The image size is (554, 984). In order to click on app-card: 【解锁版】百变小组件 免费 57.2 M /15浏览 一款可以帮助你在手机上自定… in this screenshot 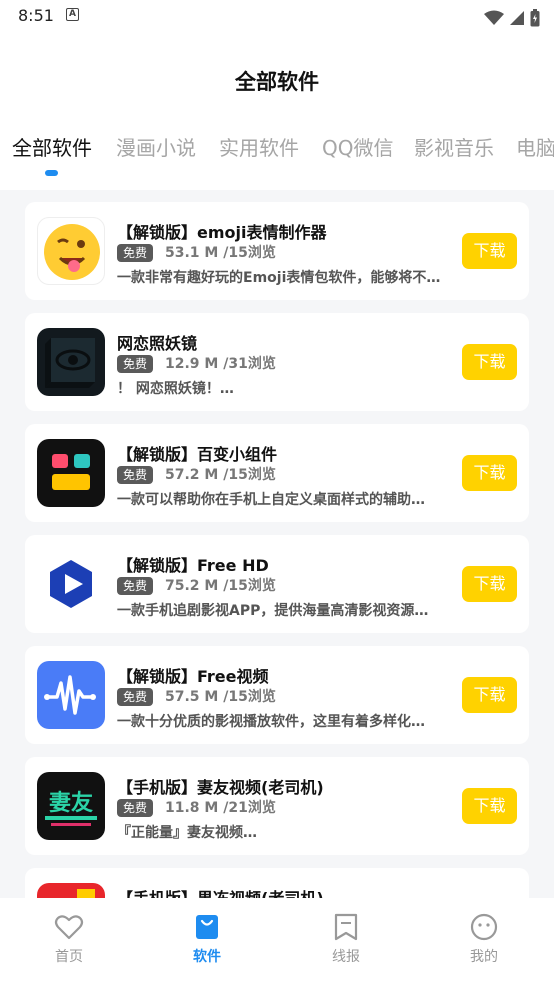, I will do `click(277, 473)`.